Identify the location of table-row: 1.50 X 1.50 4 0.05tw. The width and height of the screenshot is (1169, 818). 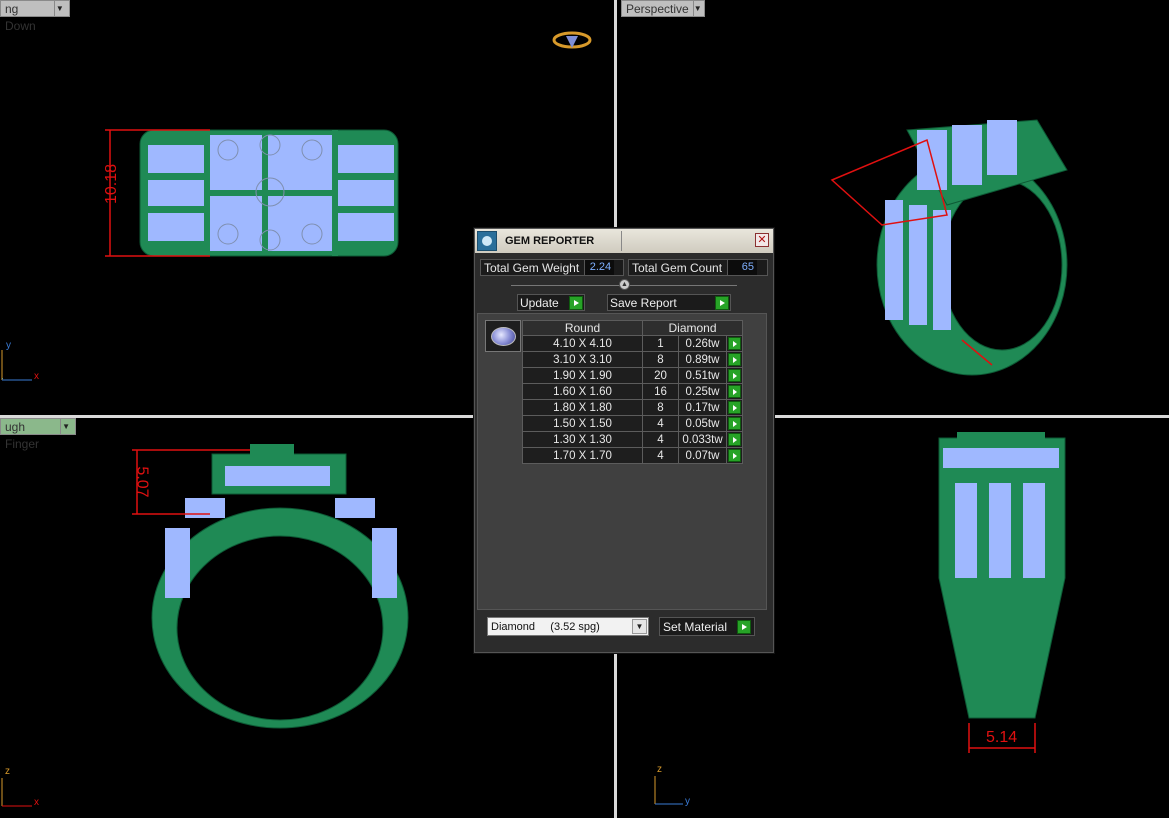
(632, 423).